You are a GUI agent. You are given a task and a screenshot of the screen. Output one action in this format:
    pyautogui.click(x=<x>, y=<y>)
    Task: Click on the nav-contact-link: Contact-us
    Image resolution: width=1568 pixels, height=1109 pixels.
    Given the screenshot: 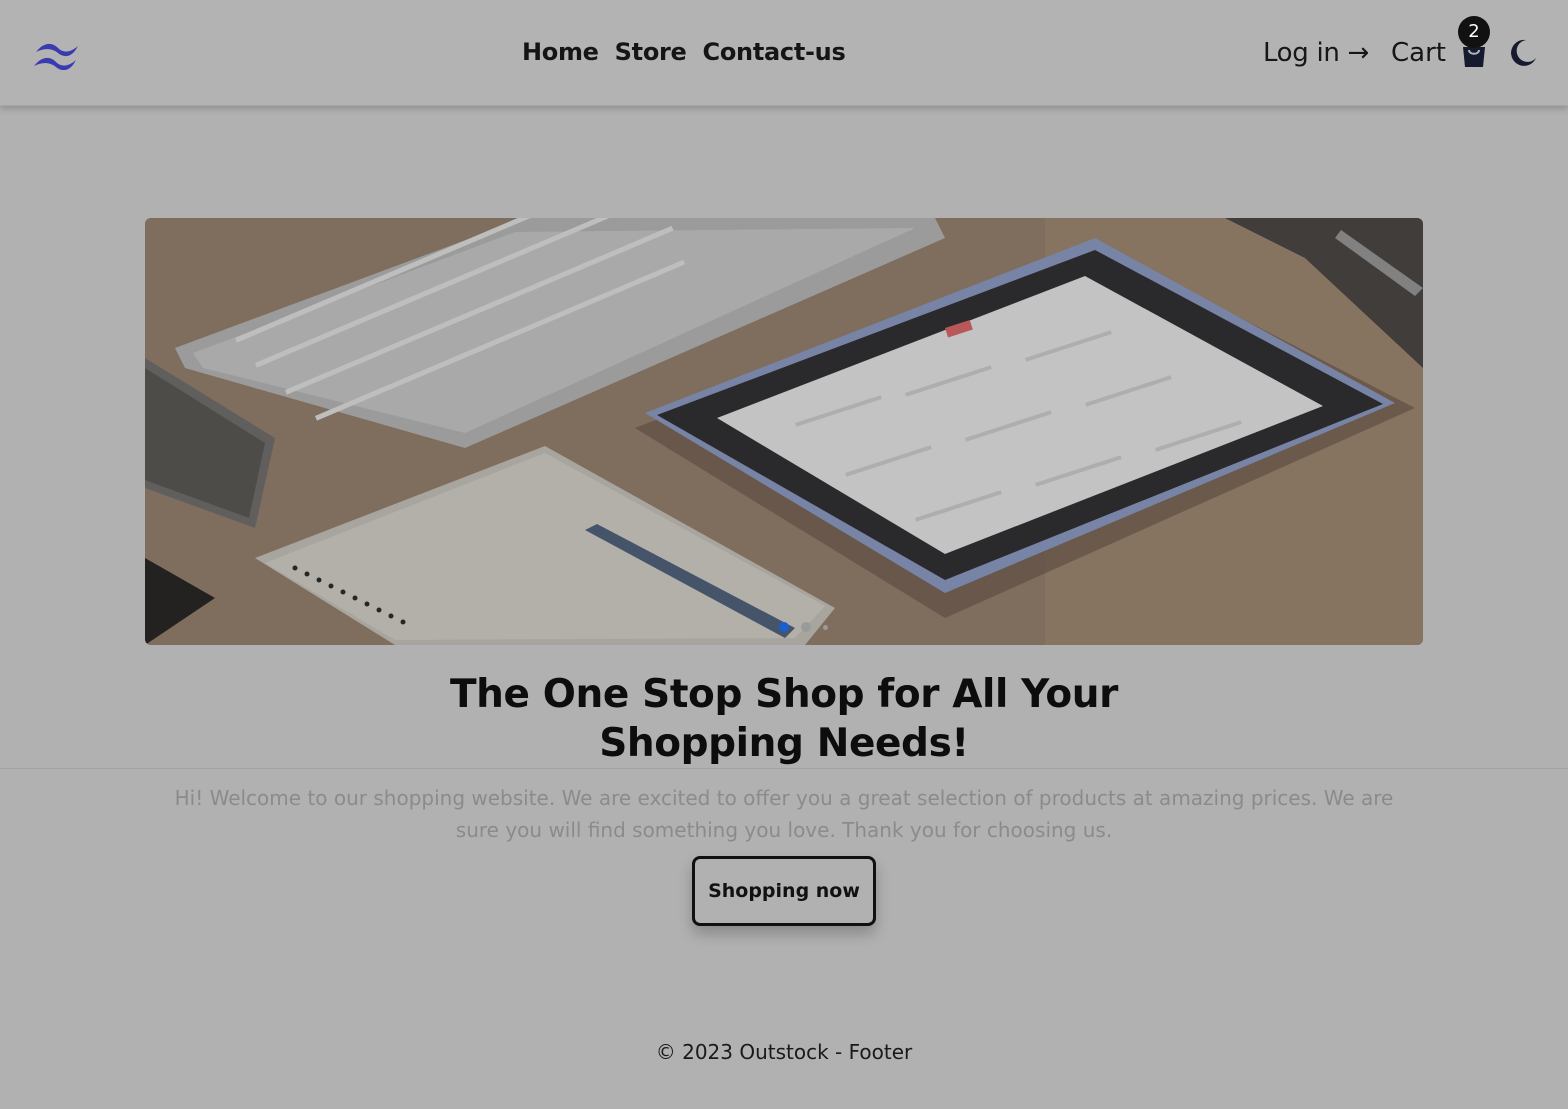 What is the action you would take?
    pyautogui.click(x=774, y=52)
    